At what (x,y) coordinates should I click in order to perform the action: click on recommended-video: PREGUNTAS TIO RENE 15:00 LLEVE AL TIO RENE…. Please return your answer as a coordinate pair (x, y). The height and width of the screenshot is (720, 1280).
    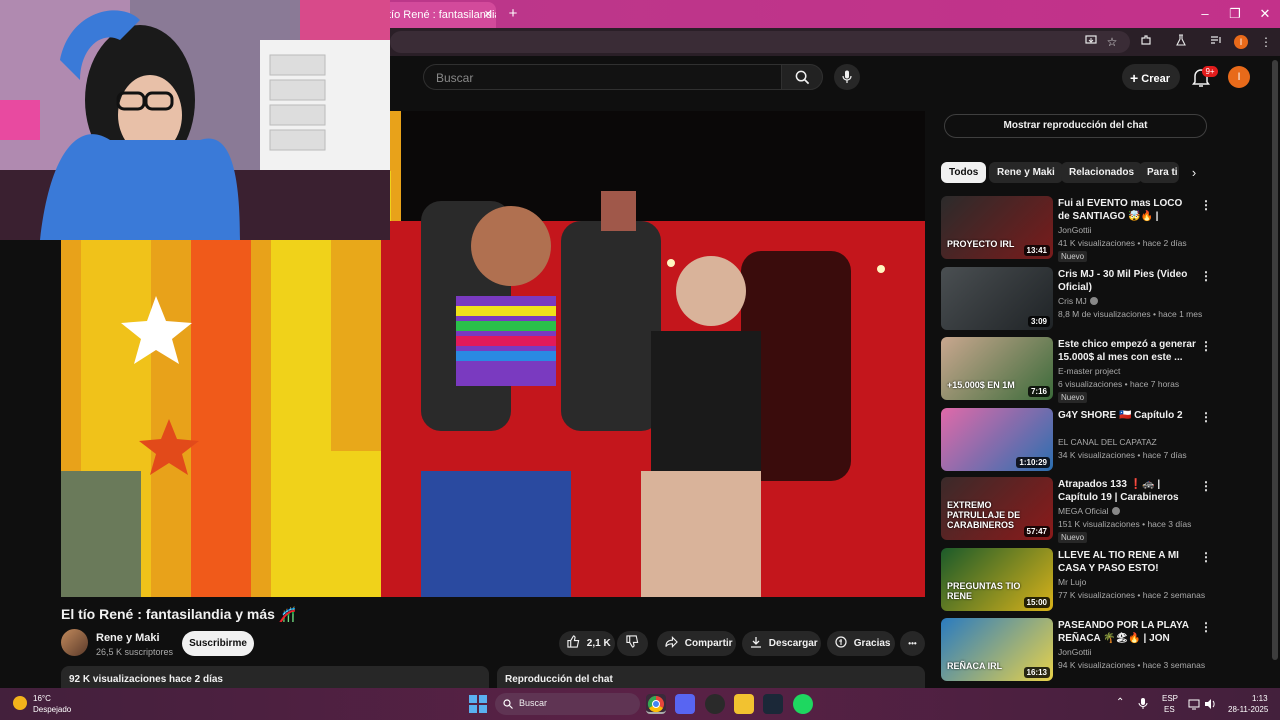
    Looking at the image, I should click on (1076, 580).